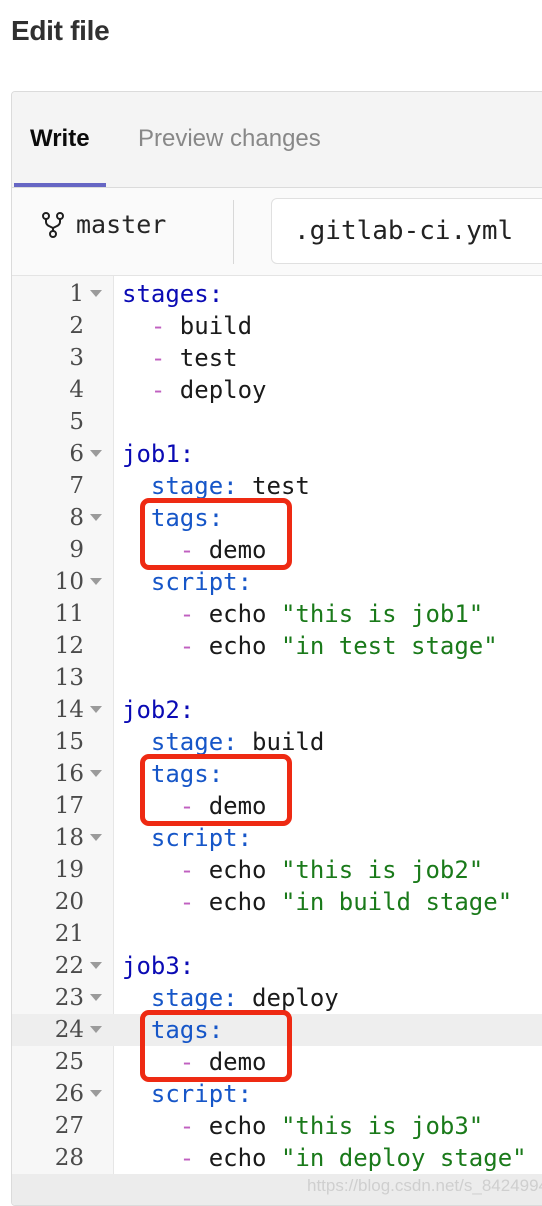 This screenshot has height=1206, width=542. What do you see at coordinates (277, 1094) in the screenshot?
I see `code-line: 26 script:` at bounding box center [277, 1094].